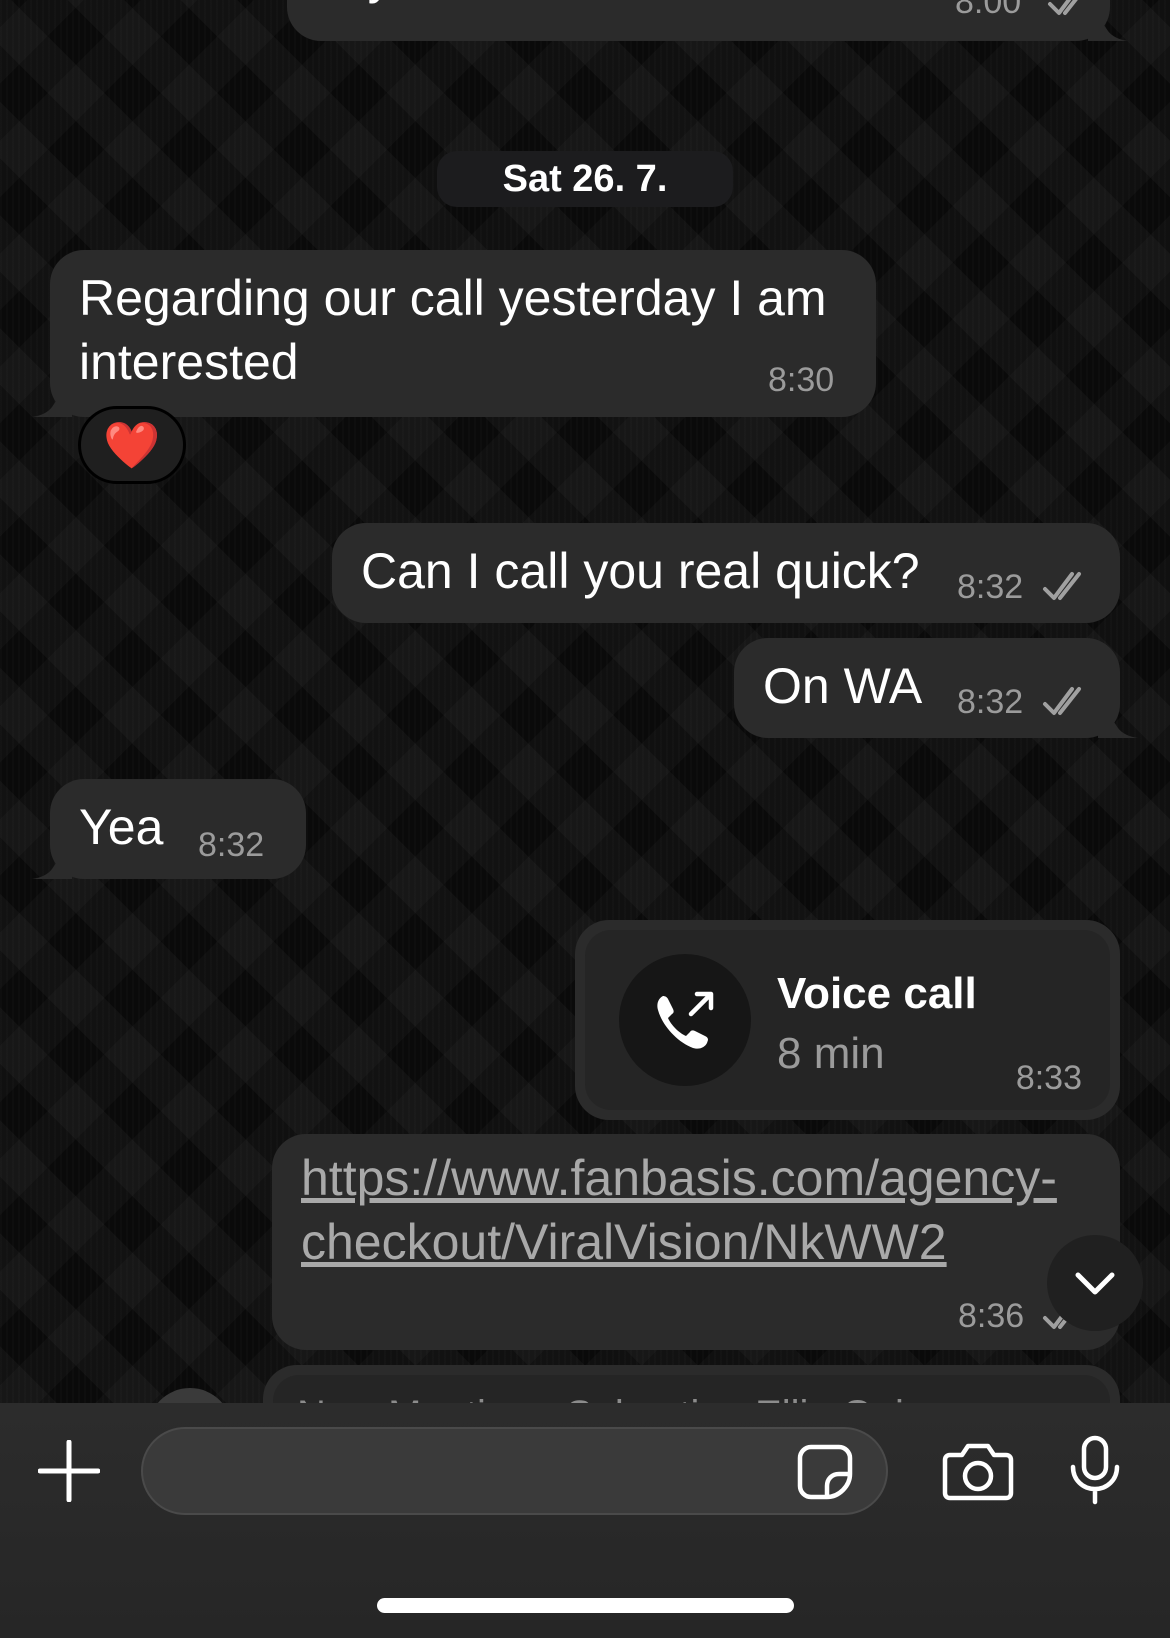 The image size is (1170, 1638). I want to click on voice-call-message: Voice call 8 min 8:33, so click(847, 1020).